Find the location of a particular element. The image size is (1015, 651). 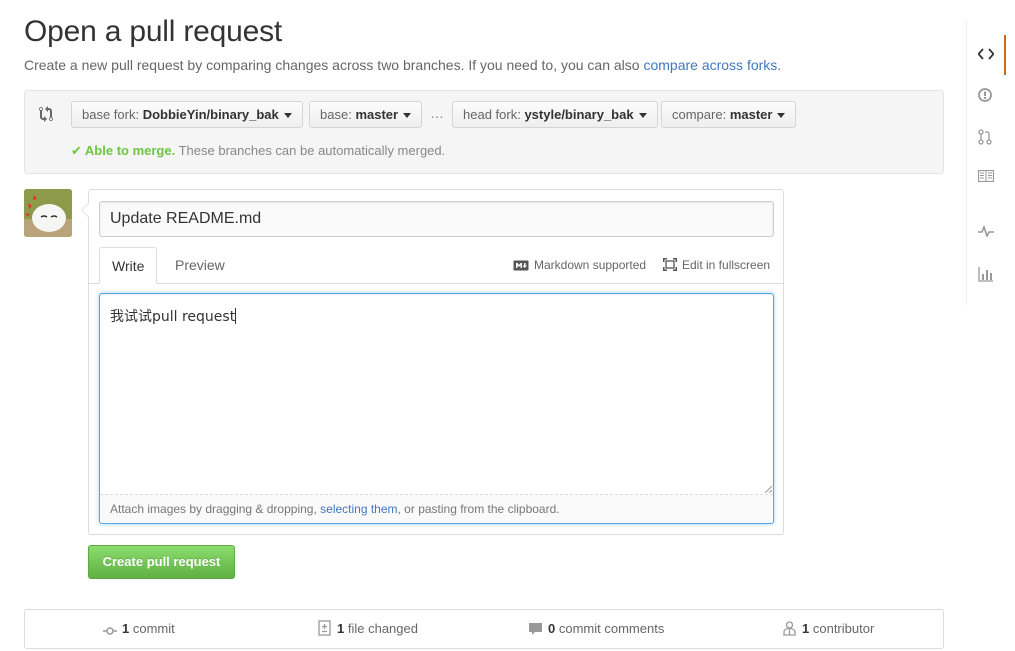

nav-code is located at coordinates (986, 55).